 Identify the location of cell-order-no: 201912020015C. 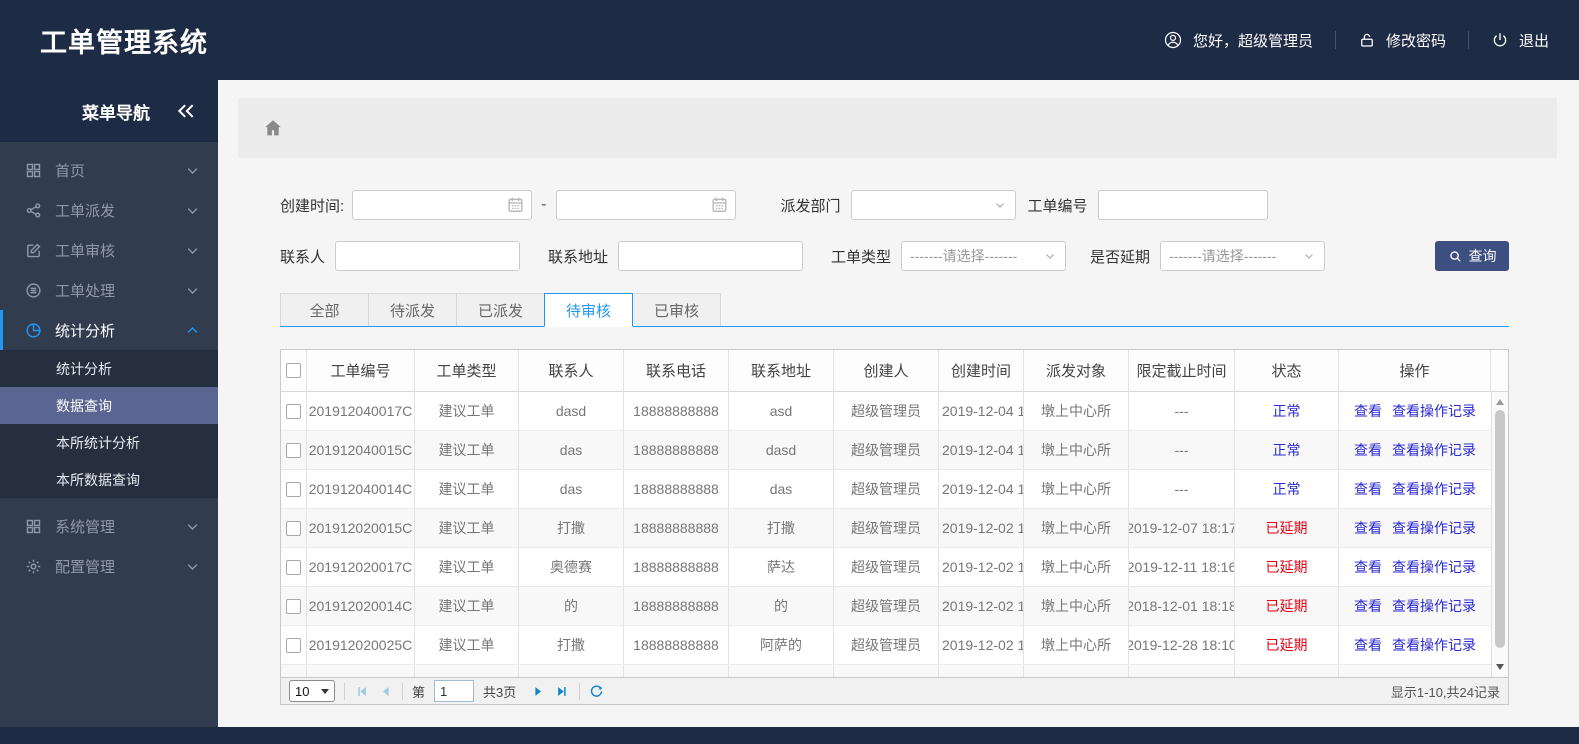
(361, 528).